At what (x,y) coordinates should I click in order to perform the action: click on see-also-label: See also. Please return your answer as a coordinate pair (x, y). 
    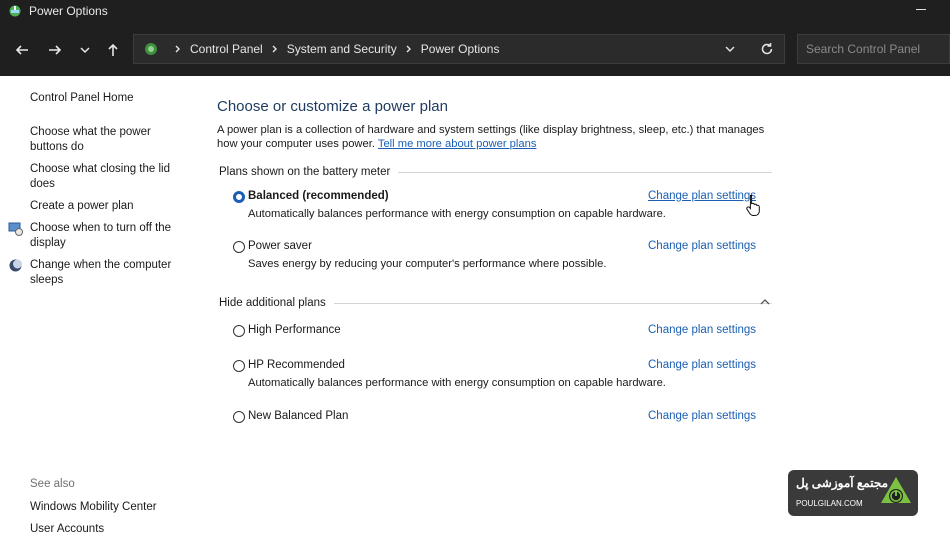
    Looking at the image, I should click on (52, 484).